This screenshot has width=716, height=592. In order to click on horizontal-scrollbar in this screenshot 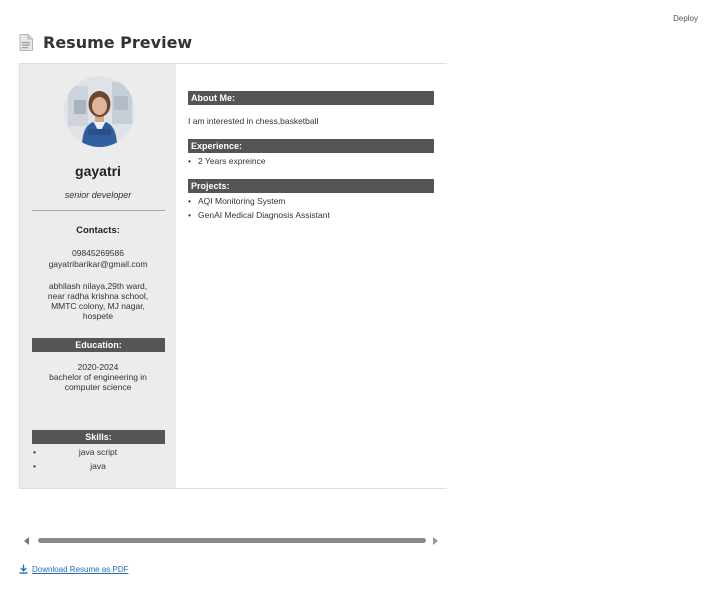, I will do `click(230, 541)`.